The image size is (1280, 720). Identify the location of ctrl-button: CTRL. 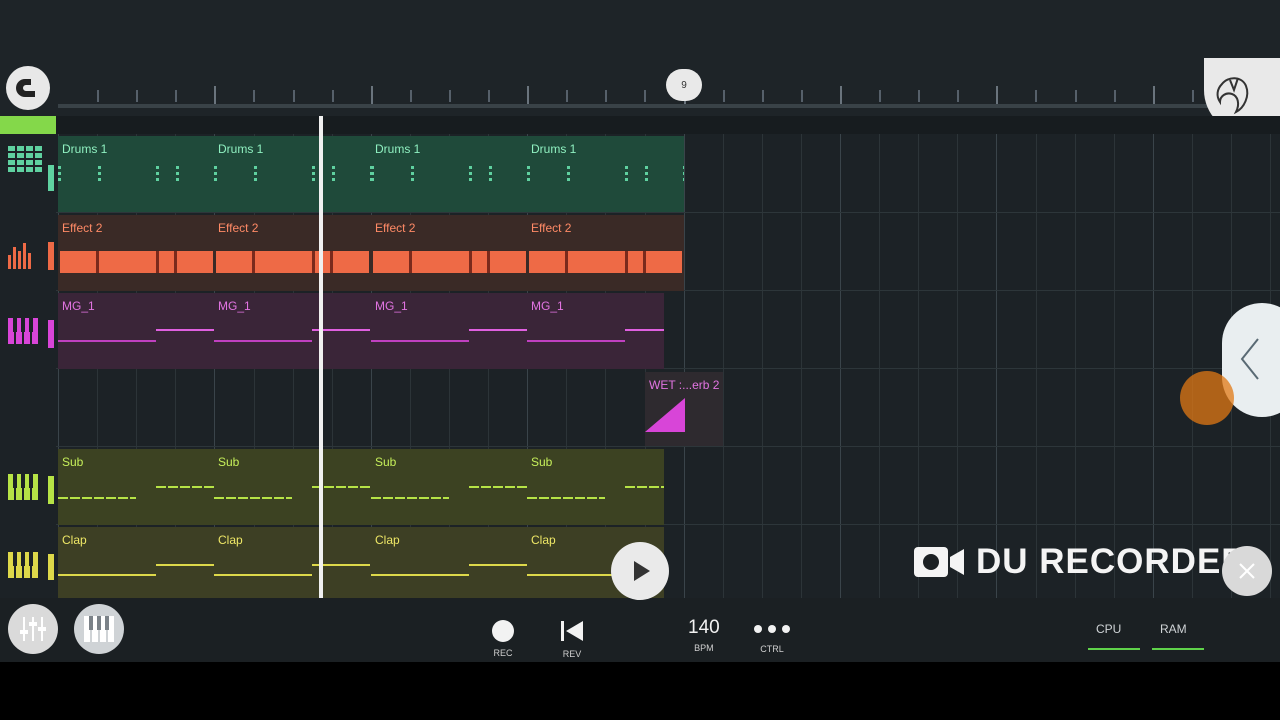
(772, 638).